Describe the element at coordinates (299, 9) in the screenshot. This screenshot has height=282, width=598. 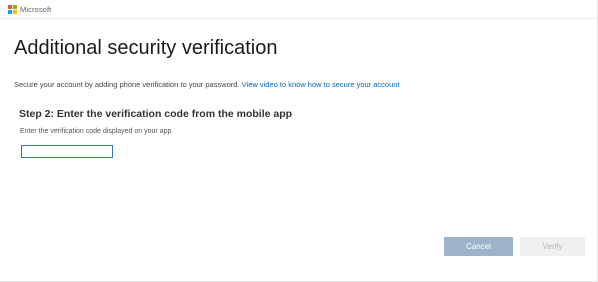
I see `top-bar: Microsoft` at that location.